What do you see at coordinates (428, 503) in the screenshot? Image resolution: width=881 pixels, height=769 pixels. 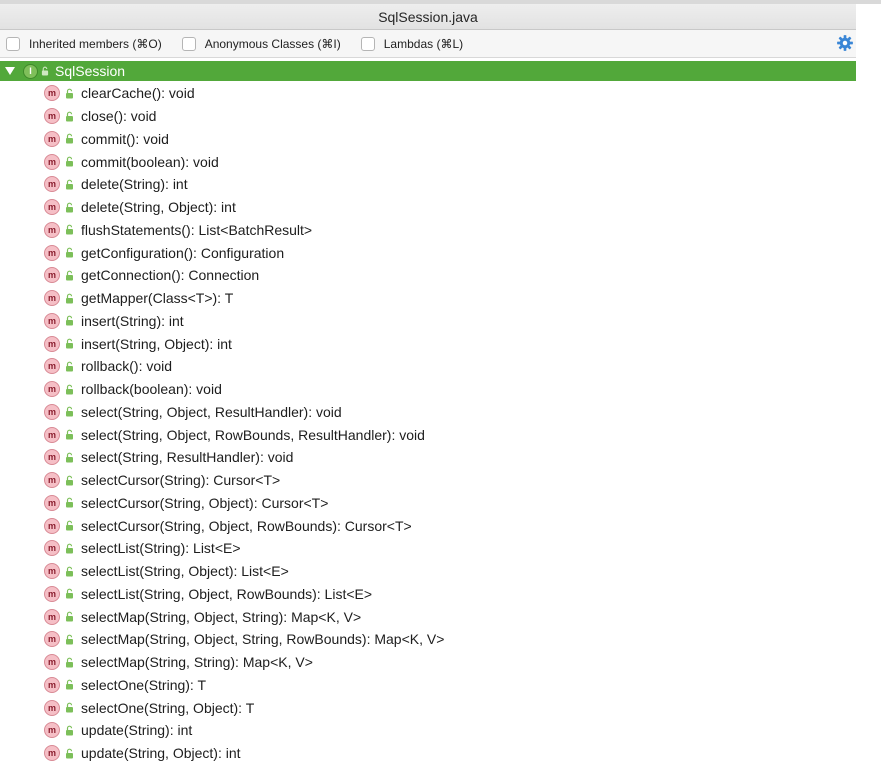 I see `method-item: m selectCursor(String, Object): Cursor<T>` at bounding box center [428, 503].